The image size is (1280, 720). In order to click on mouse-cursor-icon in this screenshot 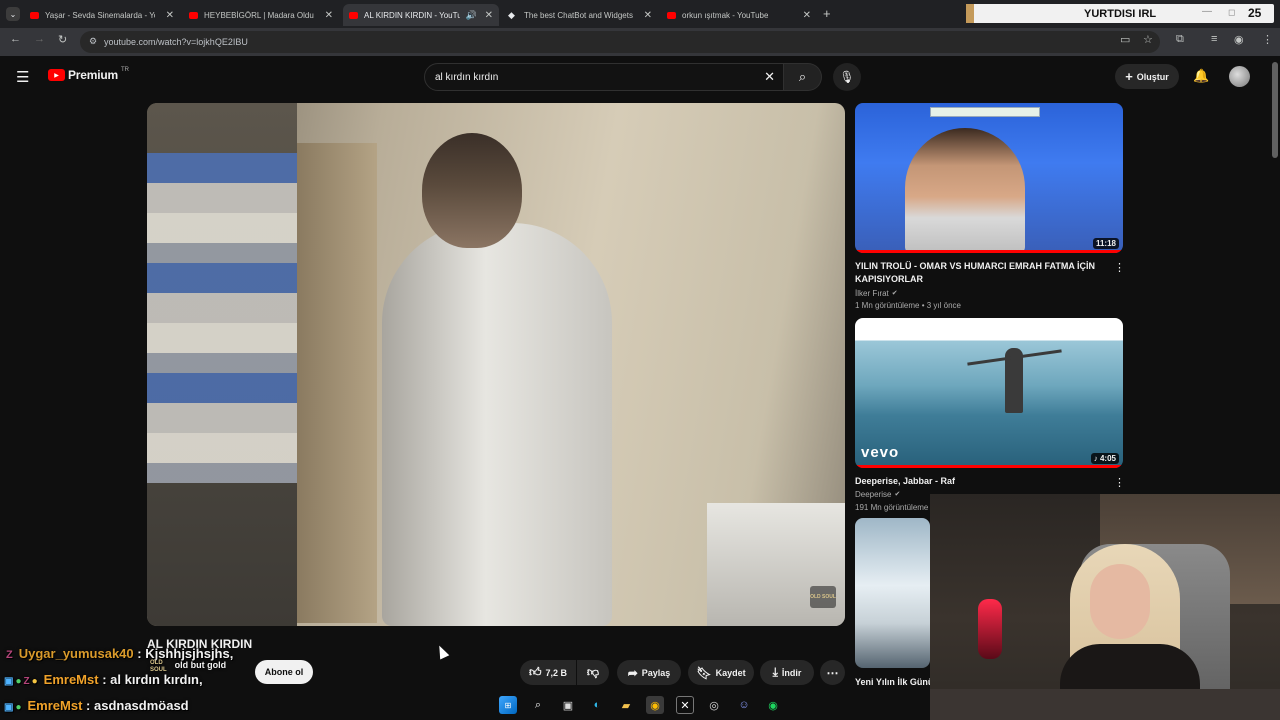, I will do `click(442, 651)`.